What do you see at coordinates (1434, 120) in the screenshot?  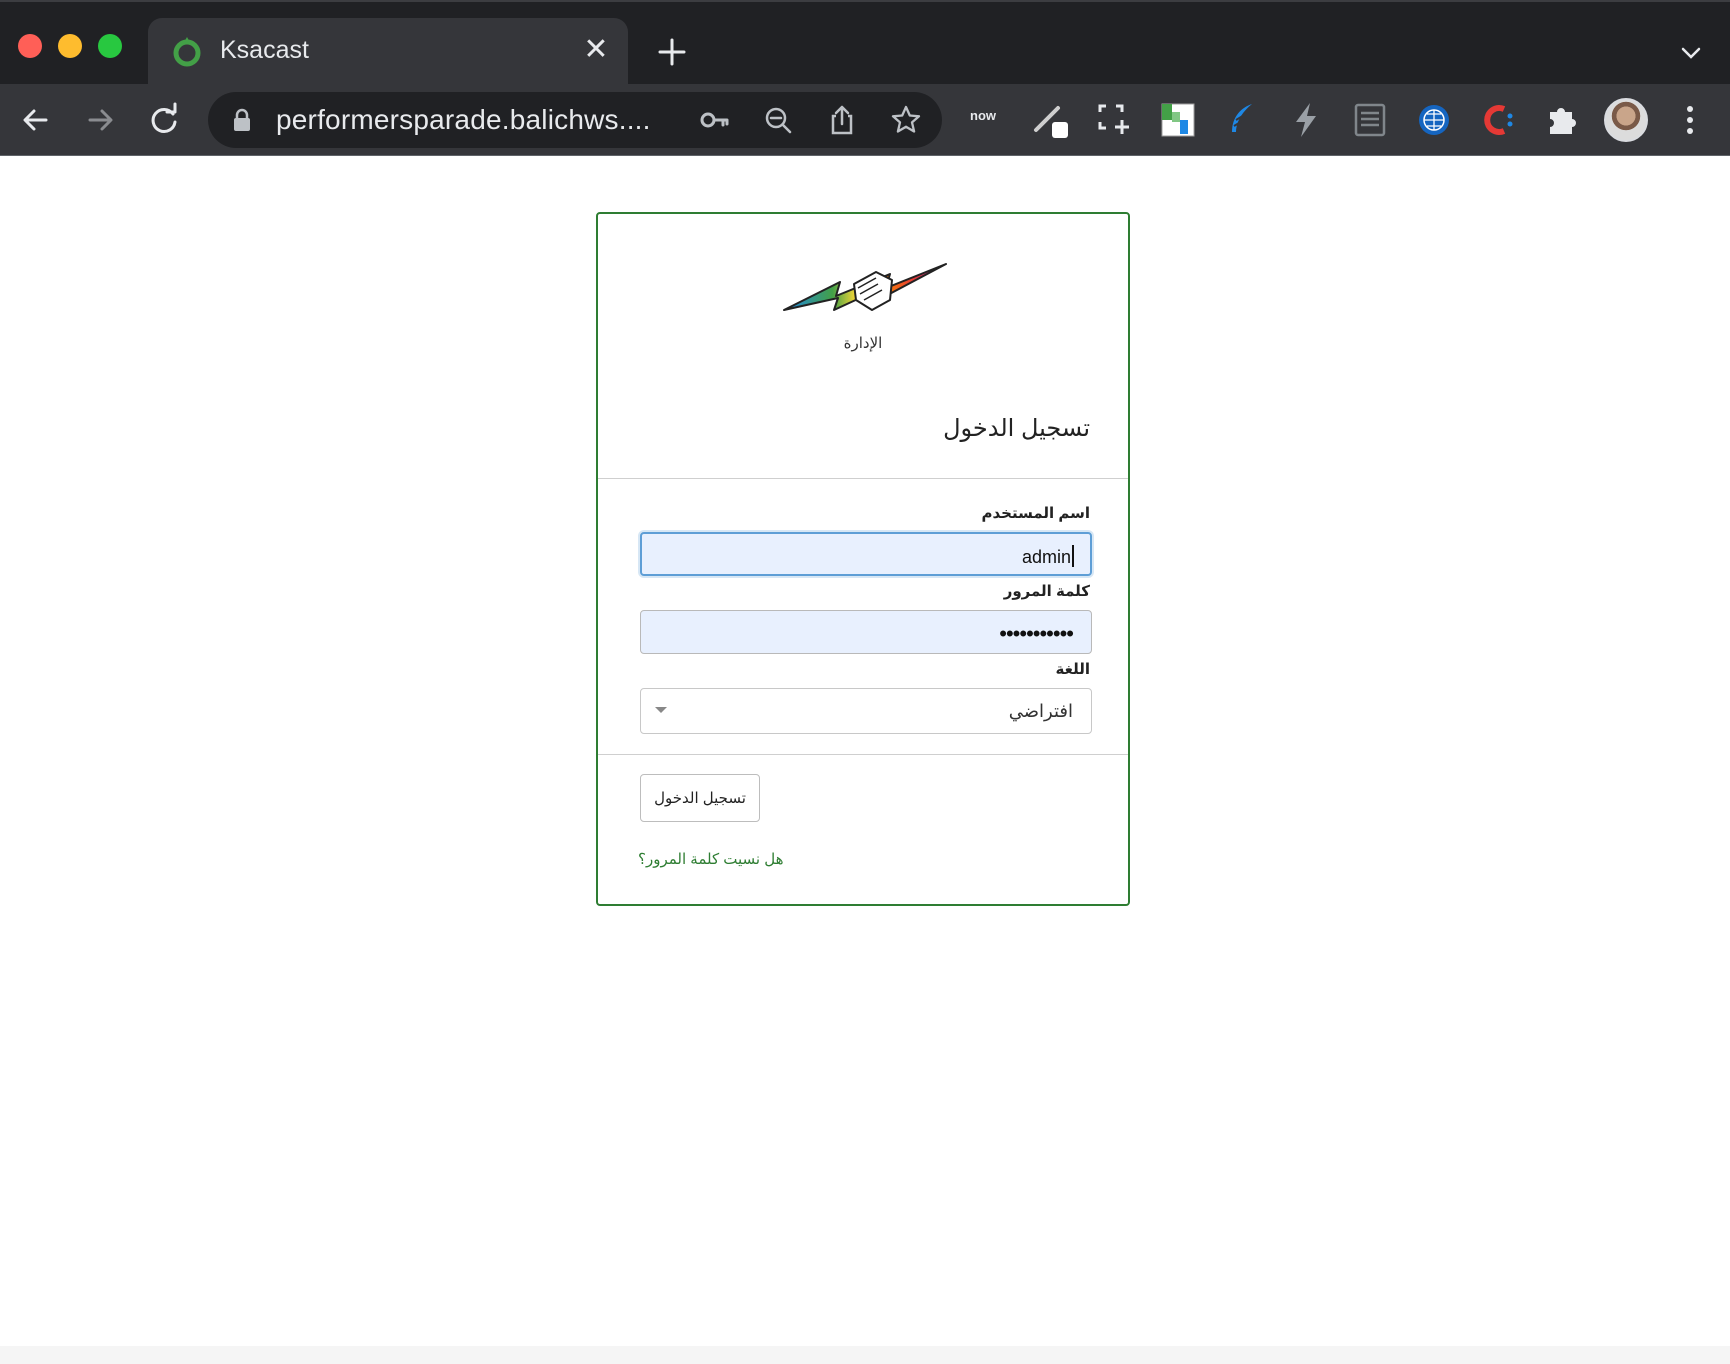 I see `globe-extension-icon` at bounding box center [1434, 120].